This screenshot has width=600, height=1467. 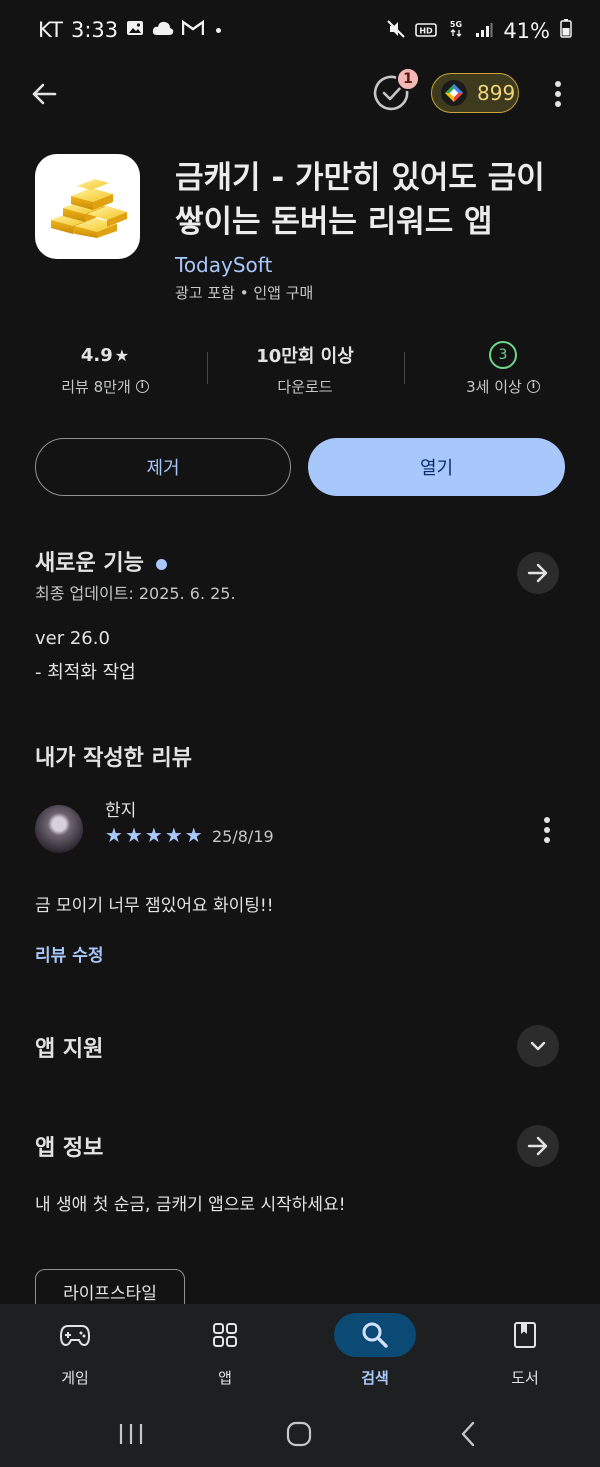 I want to click on age-rating-stat: 3 3세 이상 i, so click(x=503, y=369).